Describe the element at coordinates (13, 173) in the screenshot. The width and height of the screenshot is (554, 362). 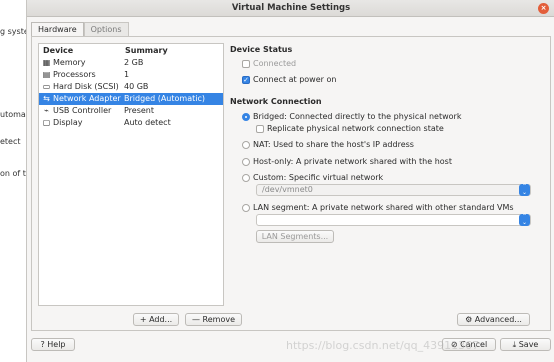
I see `background-text: on of t` at that location.